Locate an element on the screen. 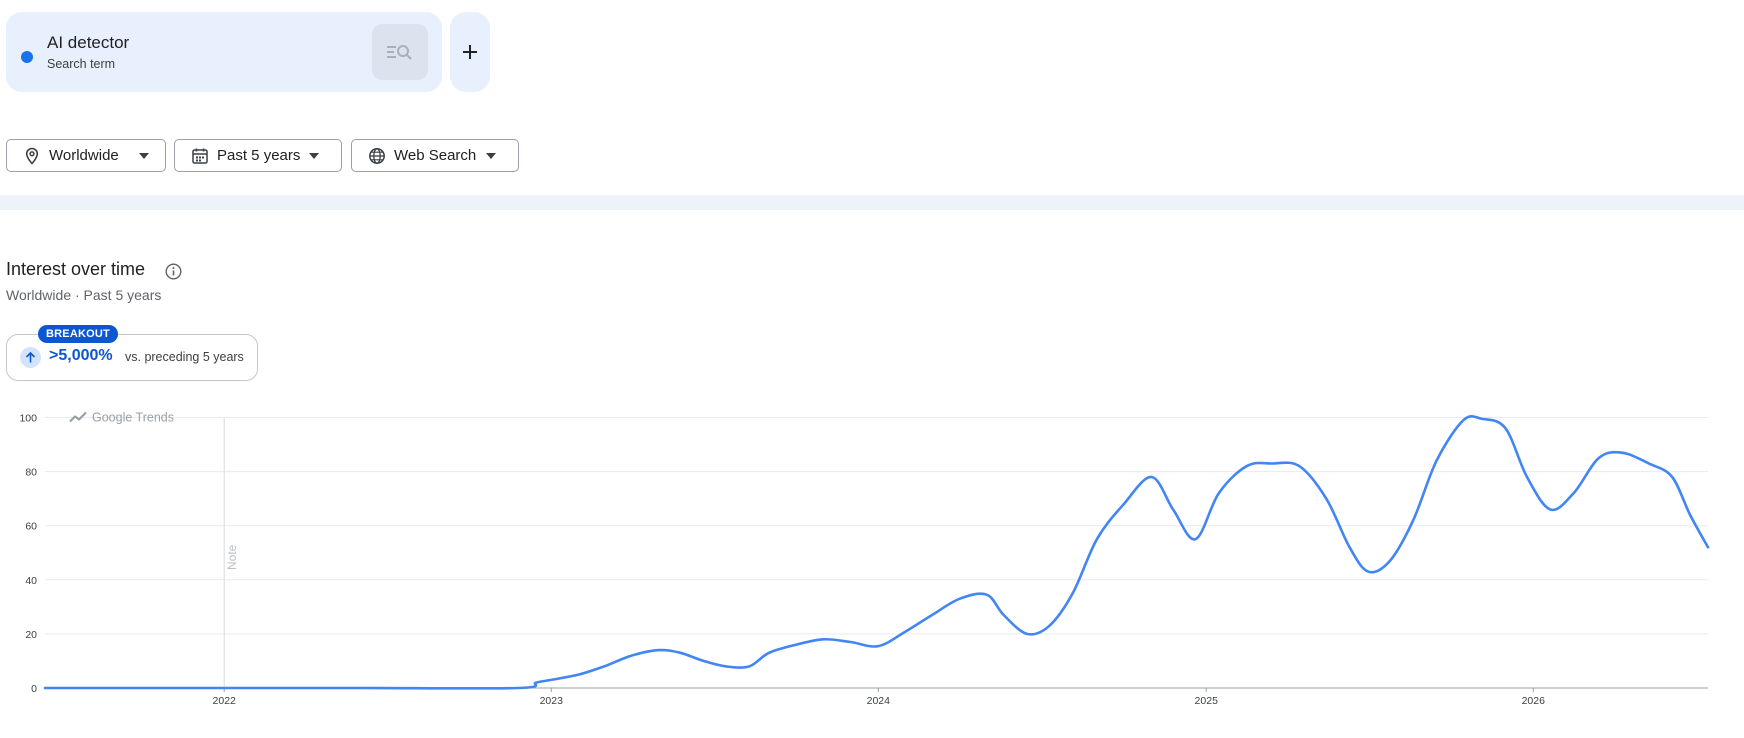  x-tick-label: 2022 is located at coordinates (225, 701).